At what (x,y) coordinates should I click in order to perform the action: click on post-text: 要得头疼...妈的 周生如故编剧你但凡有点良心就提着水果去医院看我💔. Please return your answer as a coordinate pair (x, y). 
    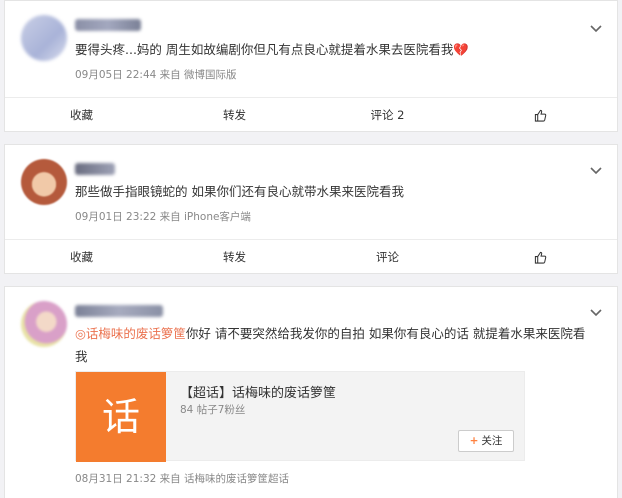
    Looking at the image, I should click on (272, 49).